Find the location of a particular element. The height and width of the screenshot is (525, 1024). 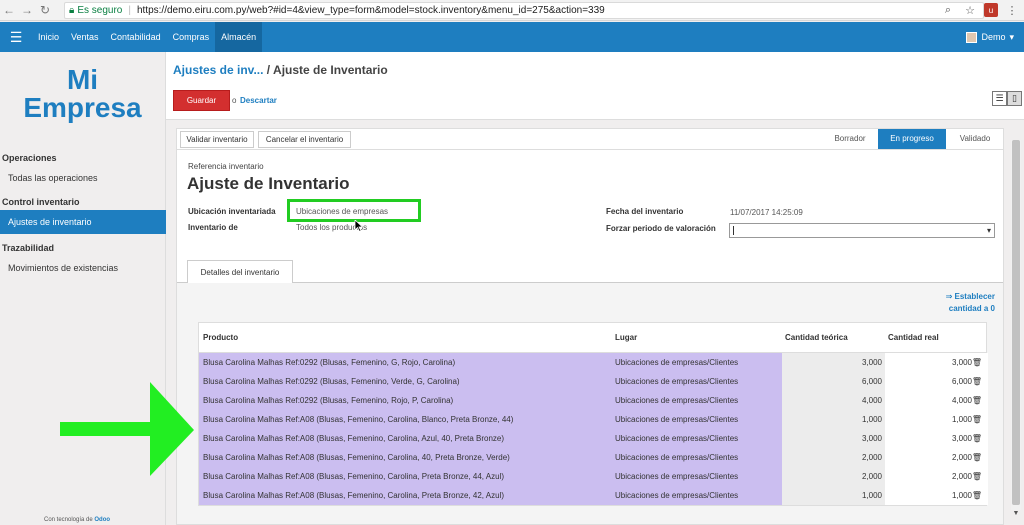

header-location: Lugar is located at coordinates (626, 338).